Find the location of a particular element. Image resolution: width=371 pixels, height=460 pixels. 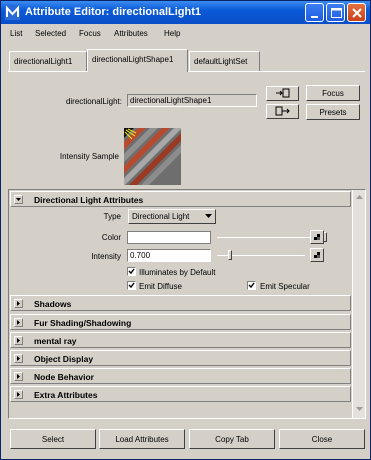

intensity-label: Intensity is located at coordinates (106, 256).